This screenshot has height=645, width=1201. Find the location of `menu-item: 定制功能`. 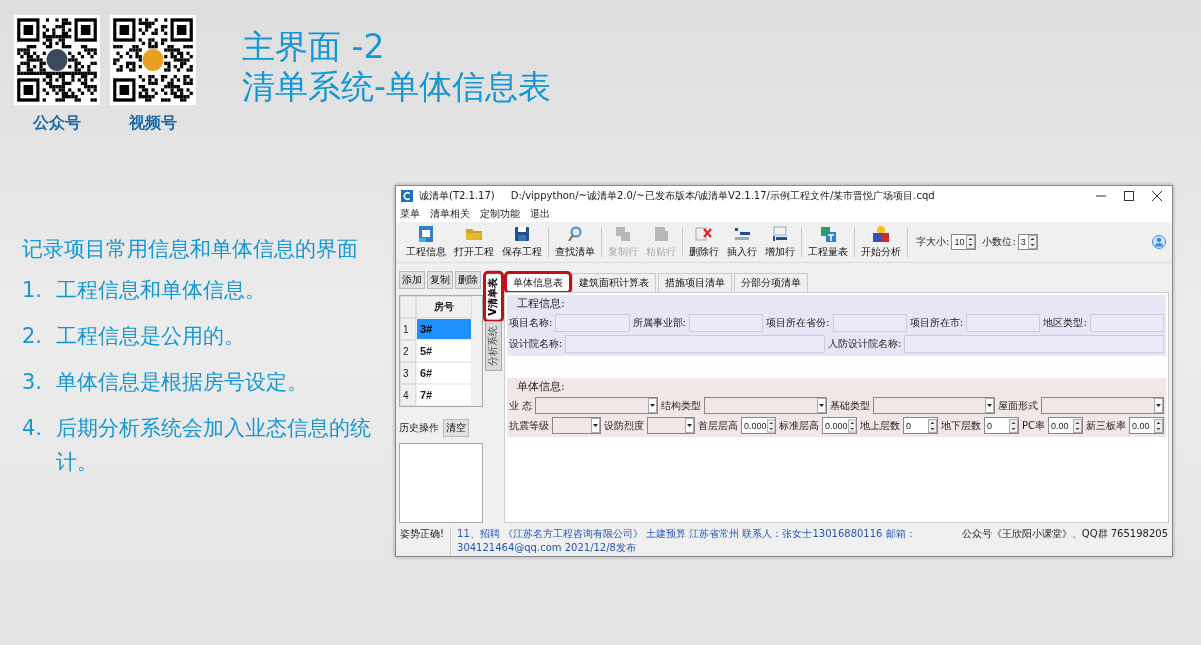

menu-item: 定制功能 is located at coordinates (500, 214).